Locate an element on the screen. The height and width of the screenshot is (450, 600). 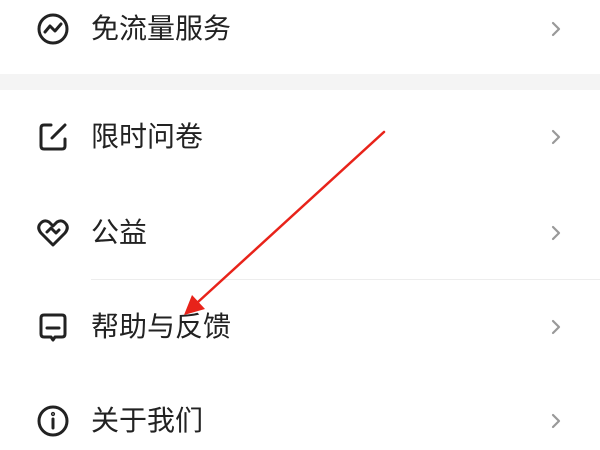
menu-item-label: 免流量服务 is located at coordinates (161, 28).